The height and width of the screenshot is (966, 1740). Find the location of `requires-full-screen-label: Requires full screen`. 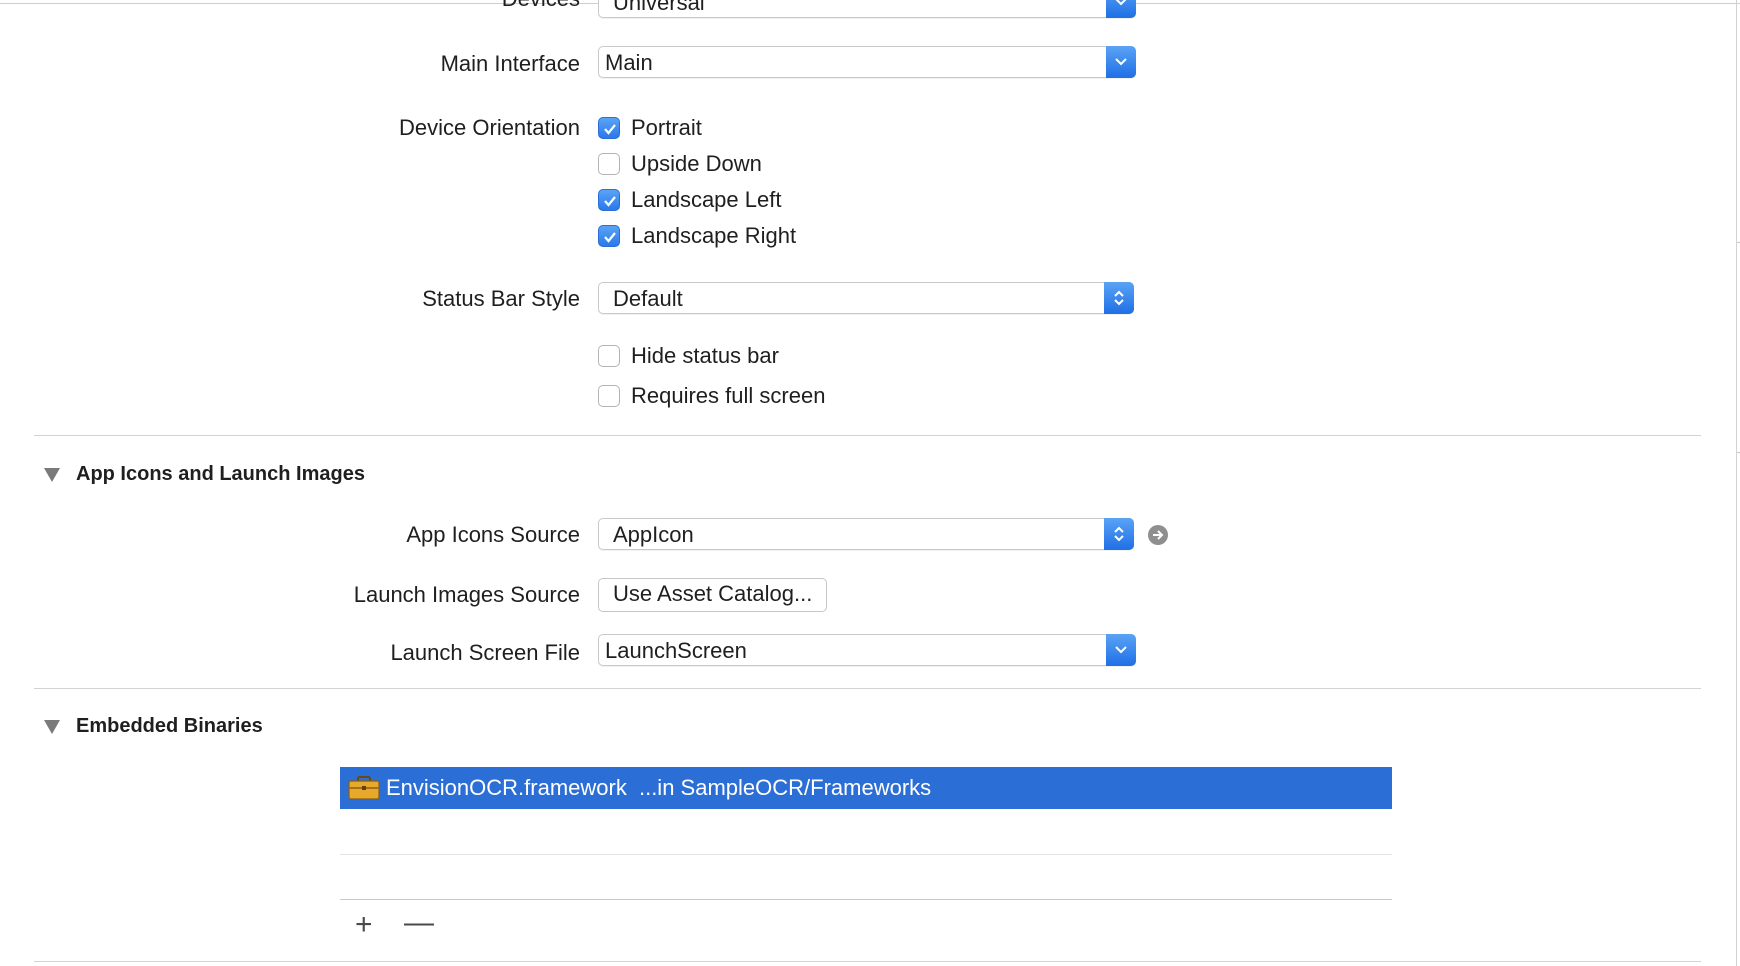

requires-full-screen-label: Requires full screen is located at coordinates (728, 396).